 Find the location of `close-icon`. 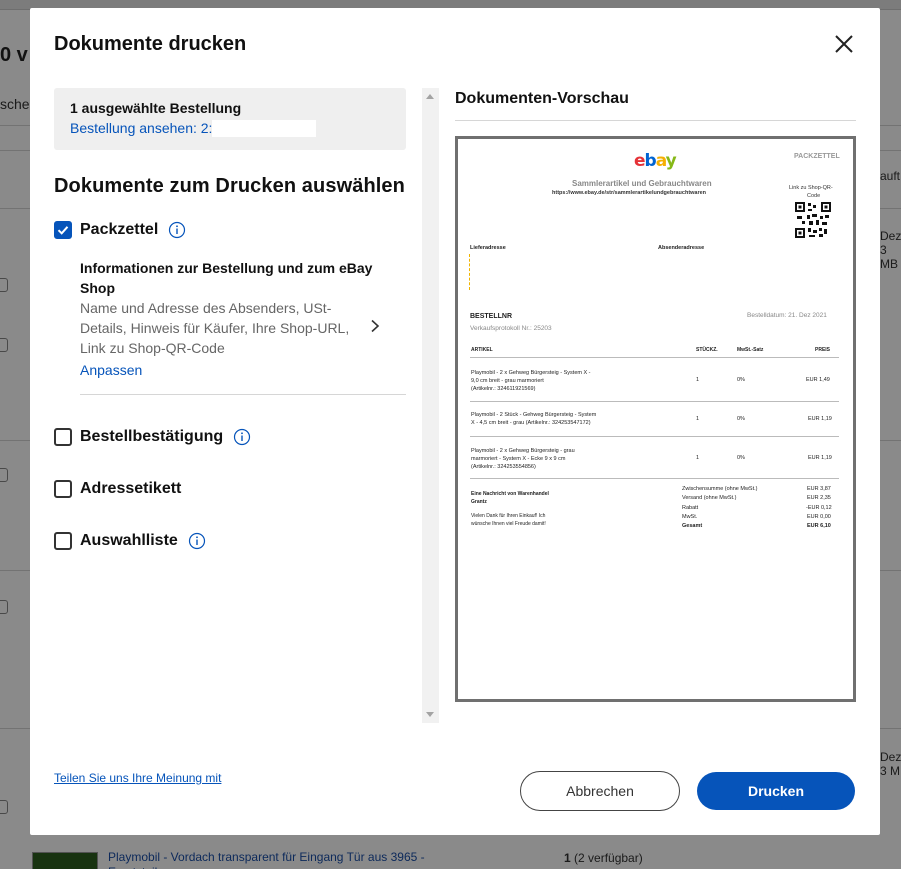

close-icon is located at coordinates (844, 44).